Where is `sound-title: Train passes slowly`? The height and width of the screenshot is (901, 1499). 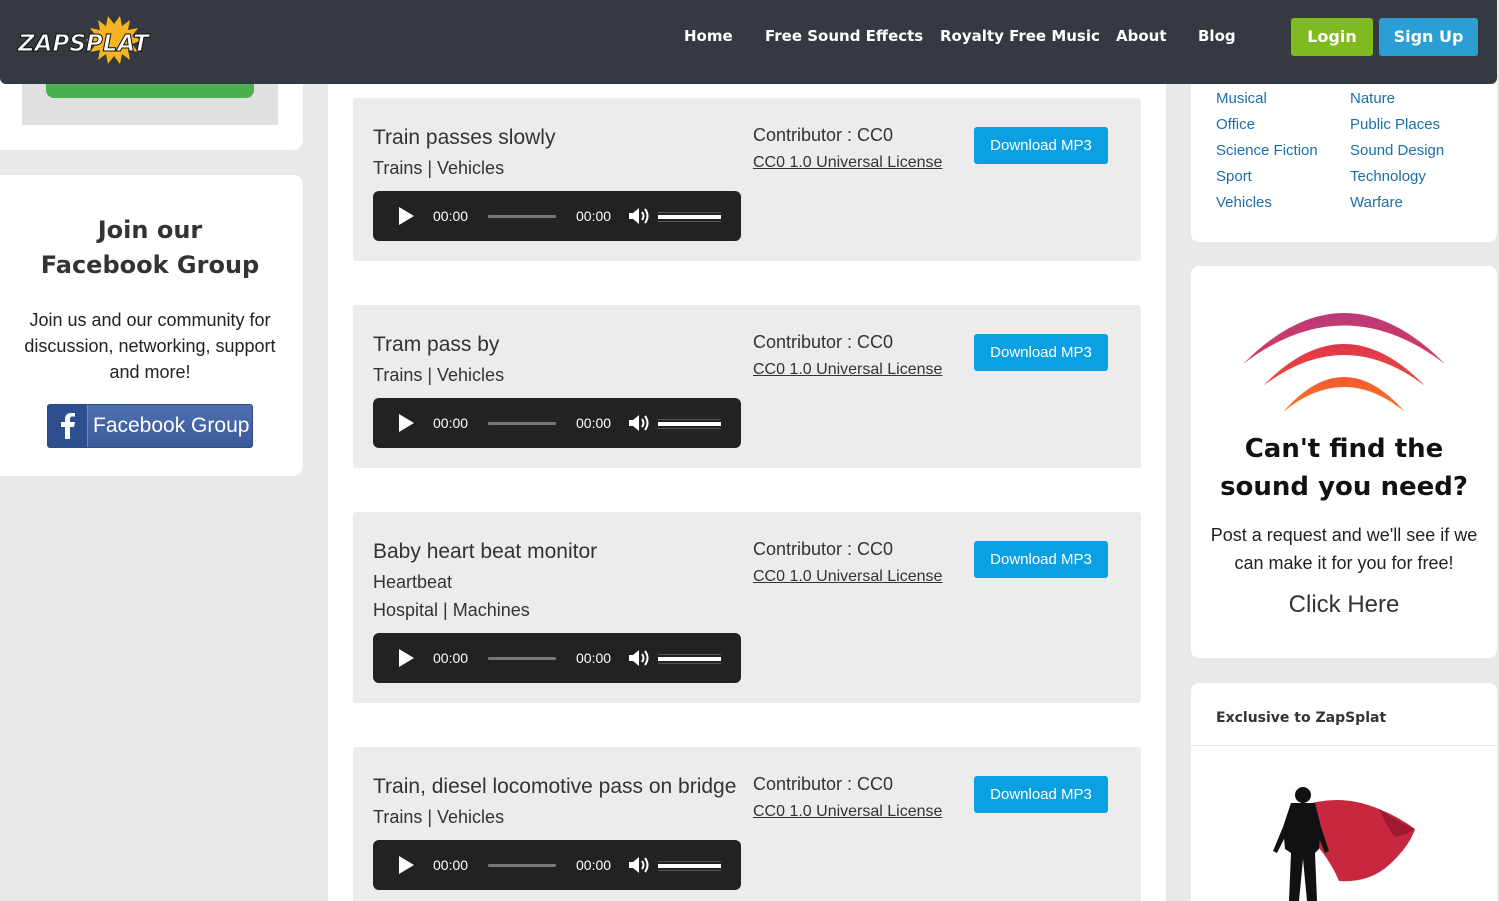
sound-title: Train passes slowly is located at coordinates (464, 138).